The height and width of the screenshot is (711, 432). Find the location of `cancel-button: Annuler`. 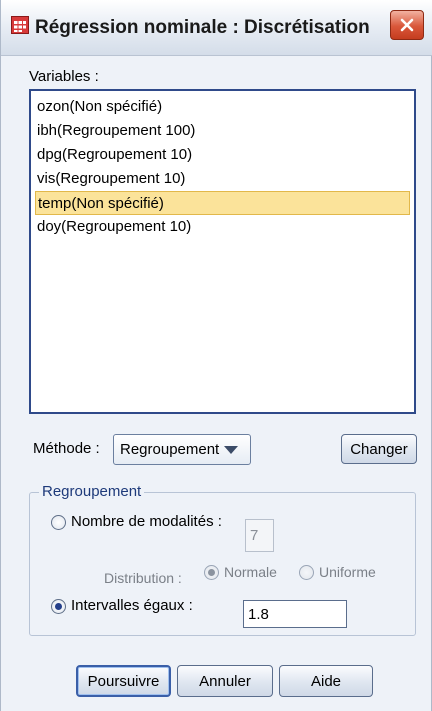

cancel-button: Annuler is located at coordinates (225, 681).